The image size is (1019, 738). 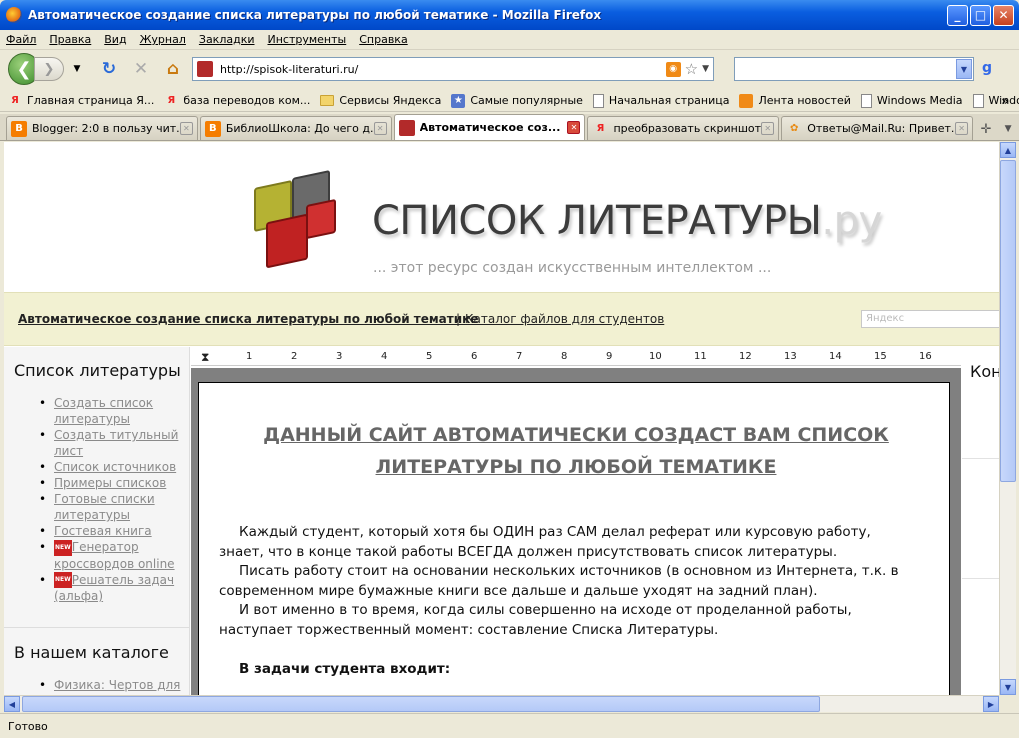 I want to click on bookmark-item: Windows, so click(x=995, y=100).